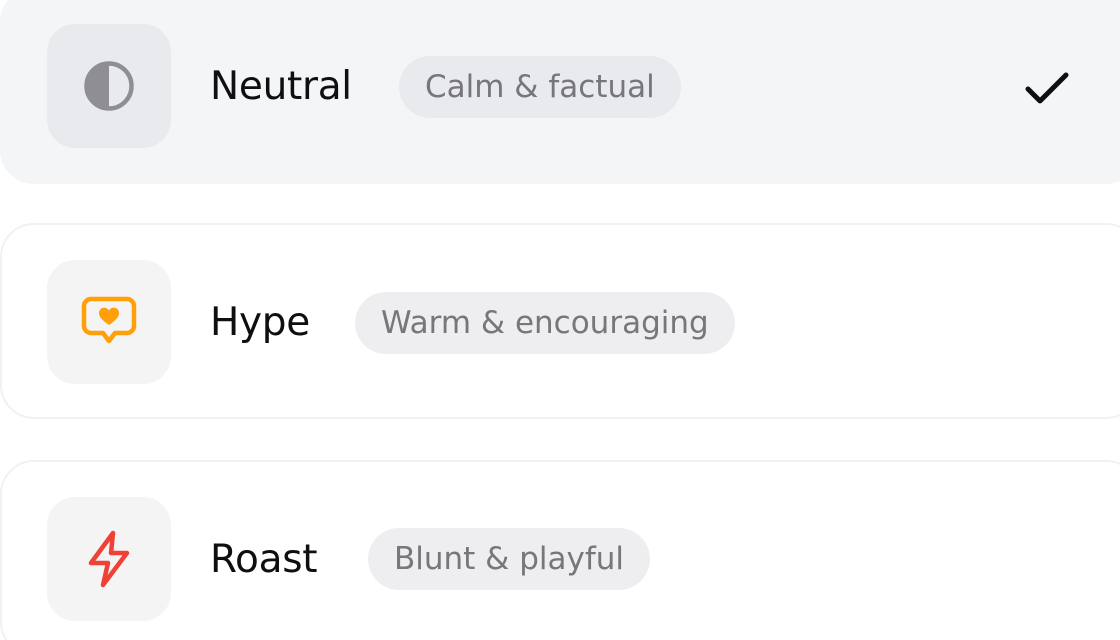  What do you see at coordinates (540, 87) in the screenshot?
I see `tone-description-pill: Calm & factual` at bounding box center [540, 87].